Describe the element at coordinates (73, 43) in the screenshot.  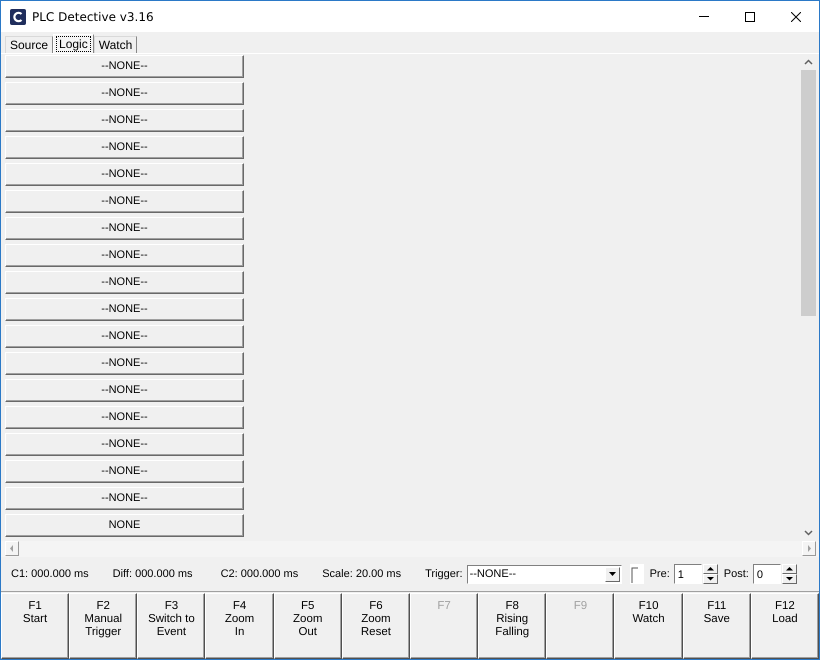
I see `tab: Logic` at that location.